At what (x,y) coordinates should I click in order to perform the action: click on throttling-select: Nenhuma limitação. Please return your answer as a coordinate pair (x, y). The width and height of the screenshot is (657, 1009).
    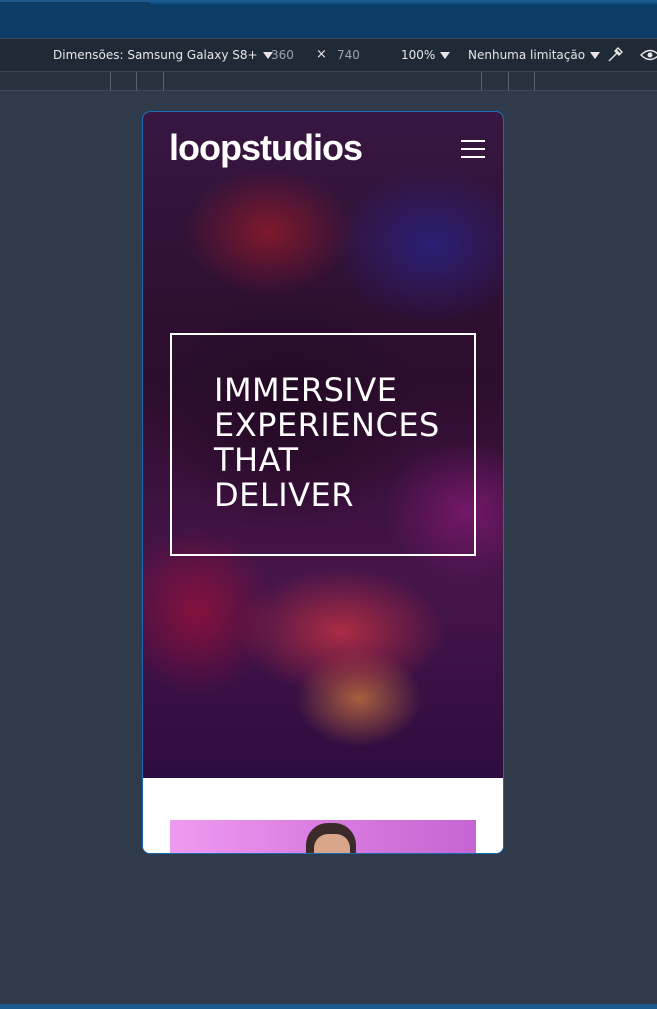
    Looking at the image, I should click on (534, 55).